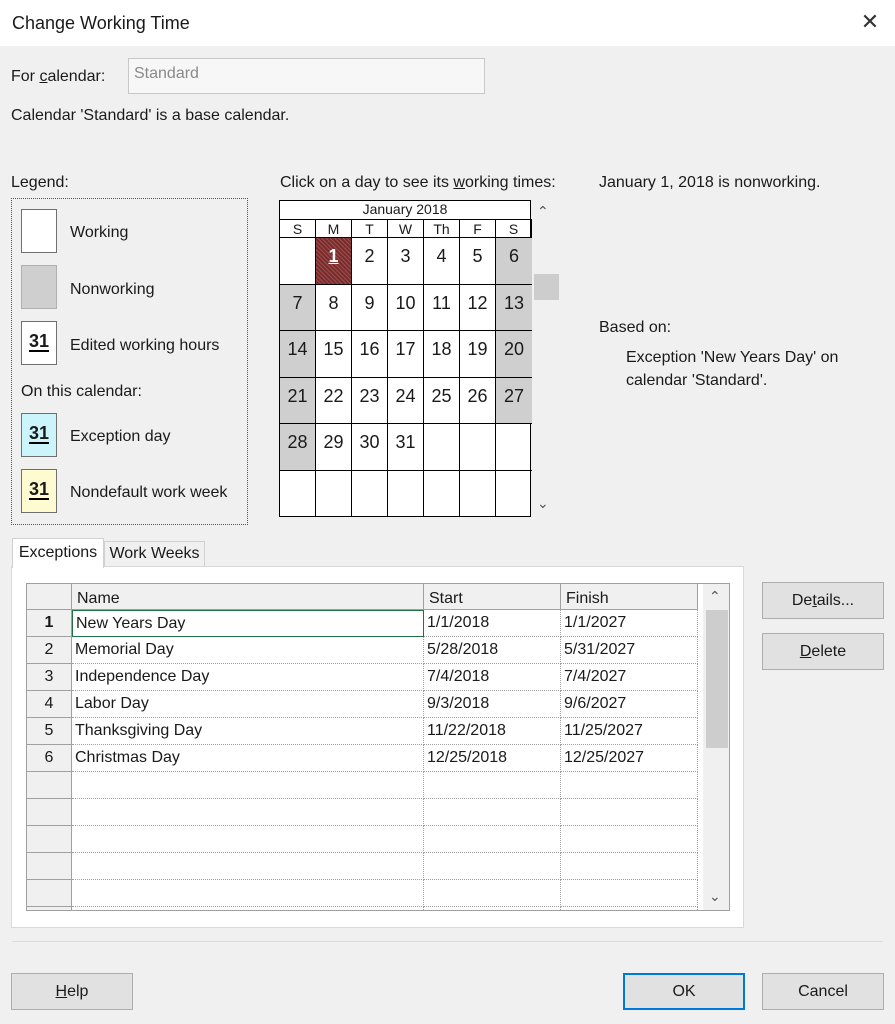  What do you see at coordinates (370, 260) in the screenshot?
I see `calendar-day-cell: 2` at bounding box center [370, 260].